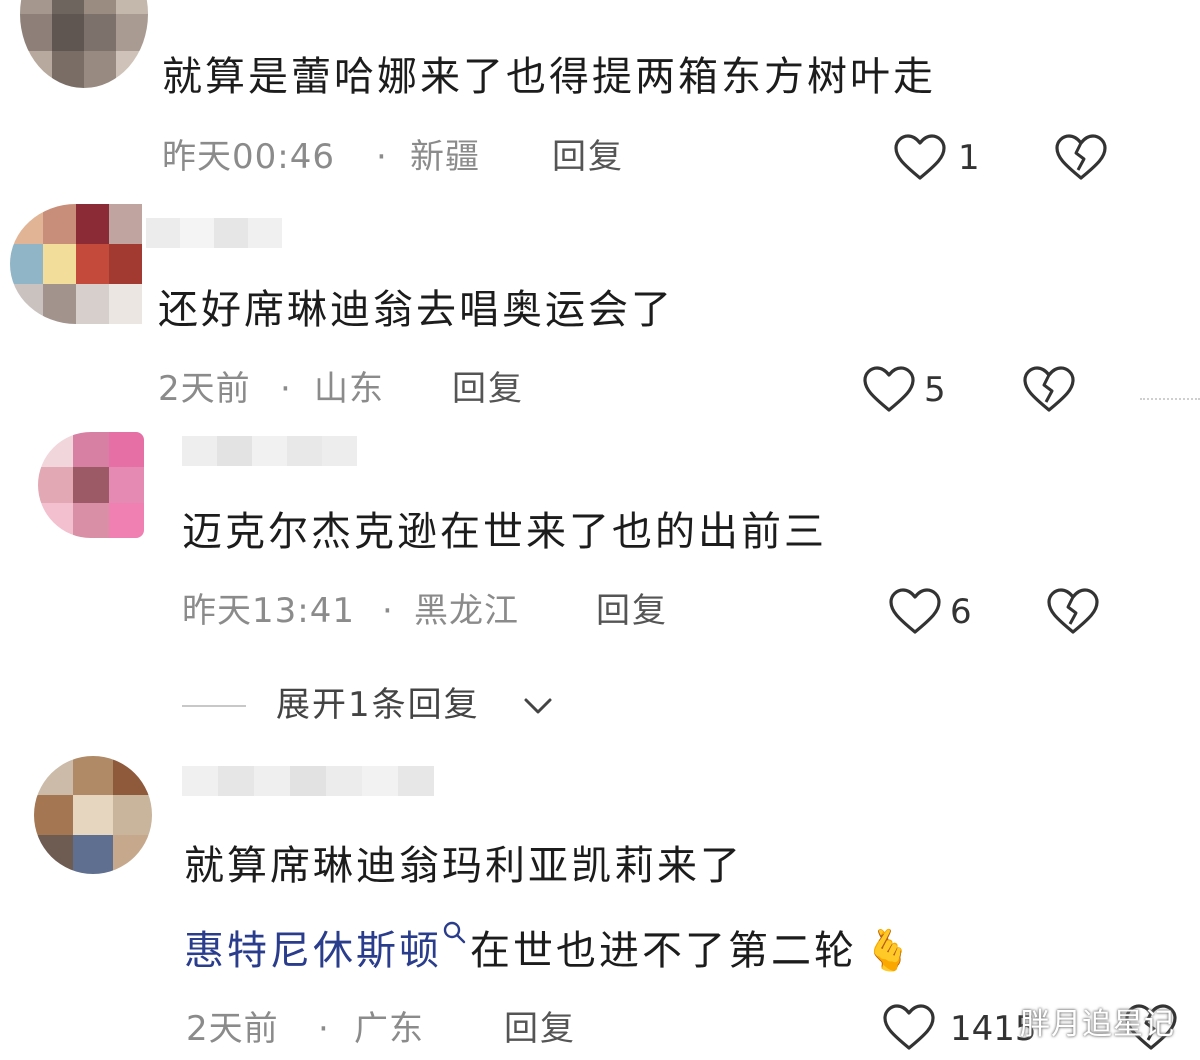  I want to click on comment-time: 昨天13:41, so click(268, 611).